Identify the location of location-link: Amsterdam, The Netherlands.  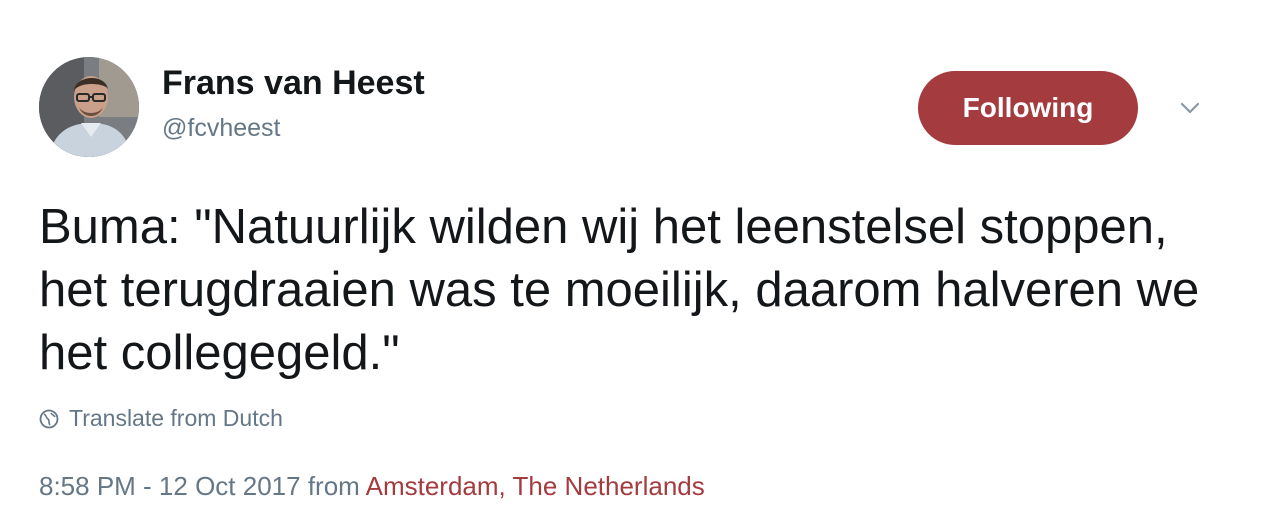
(535, 486).